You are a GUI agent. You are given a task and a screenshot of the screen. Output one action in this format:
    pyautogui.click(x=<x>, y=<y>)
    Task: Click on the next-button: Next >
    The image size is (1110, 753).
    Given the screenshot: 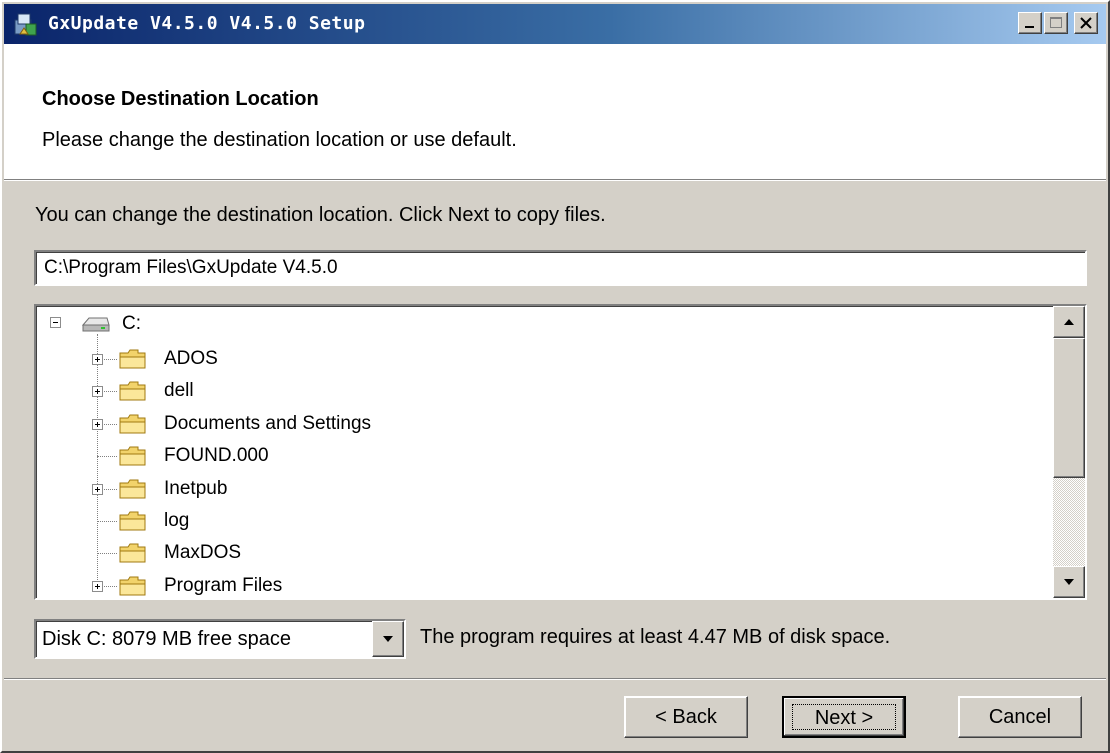 What is the action you would take?
    pyautogui.click(x=844, y=717)
    